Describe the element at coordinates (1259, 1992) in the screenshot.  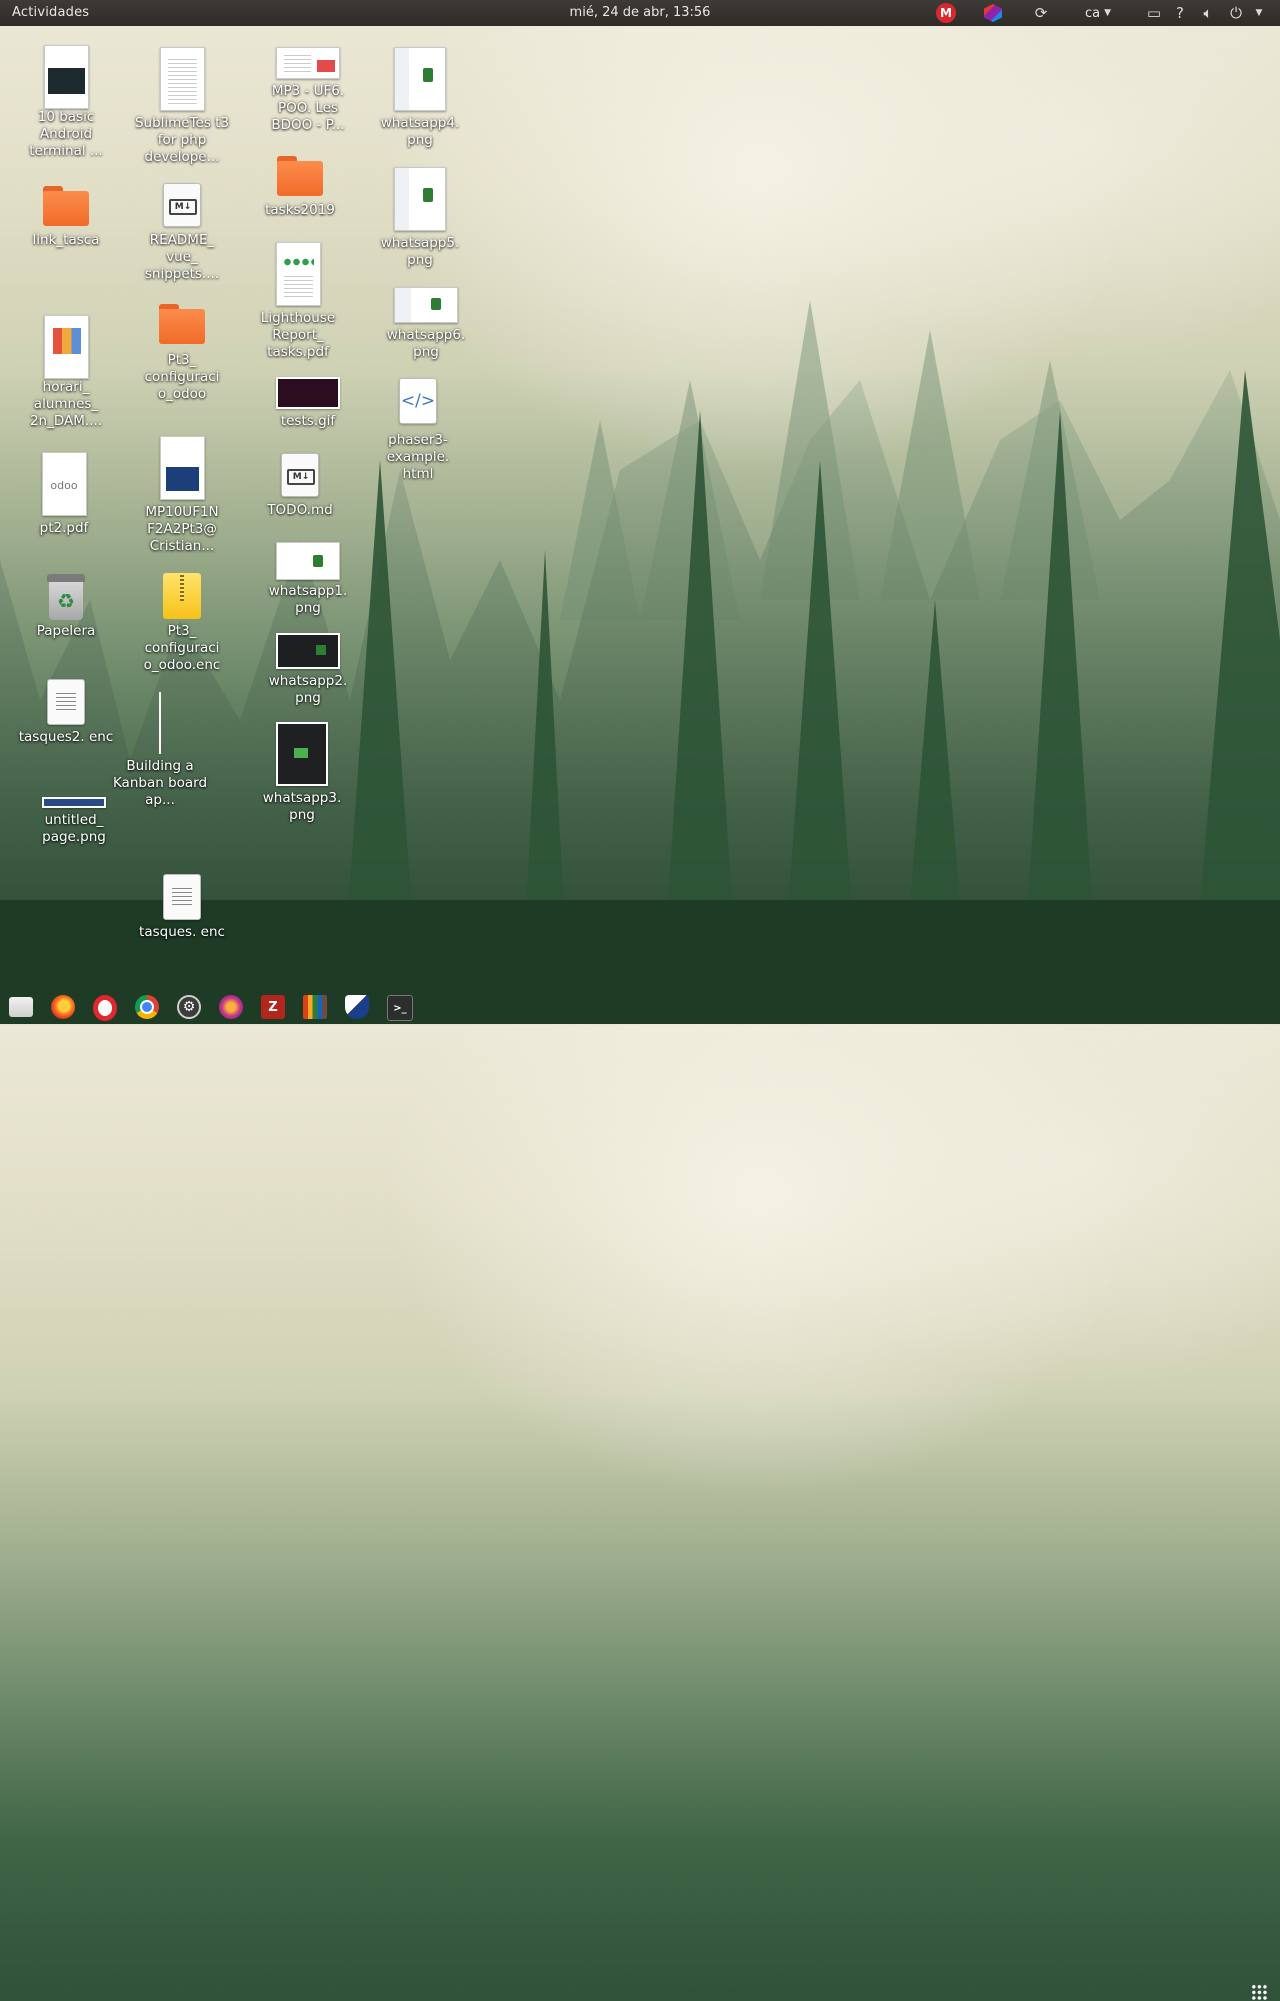
I see `show-applications-grid-icon` at that location.